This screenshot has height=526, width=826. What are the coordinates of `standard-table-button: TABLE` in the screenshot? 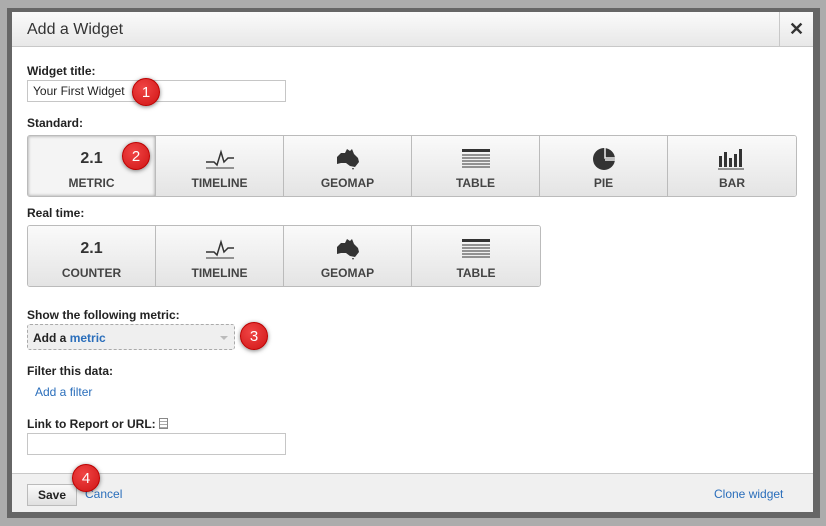 It's located at (476, 166).